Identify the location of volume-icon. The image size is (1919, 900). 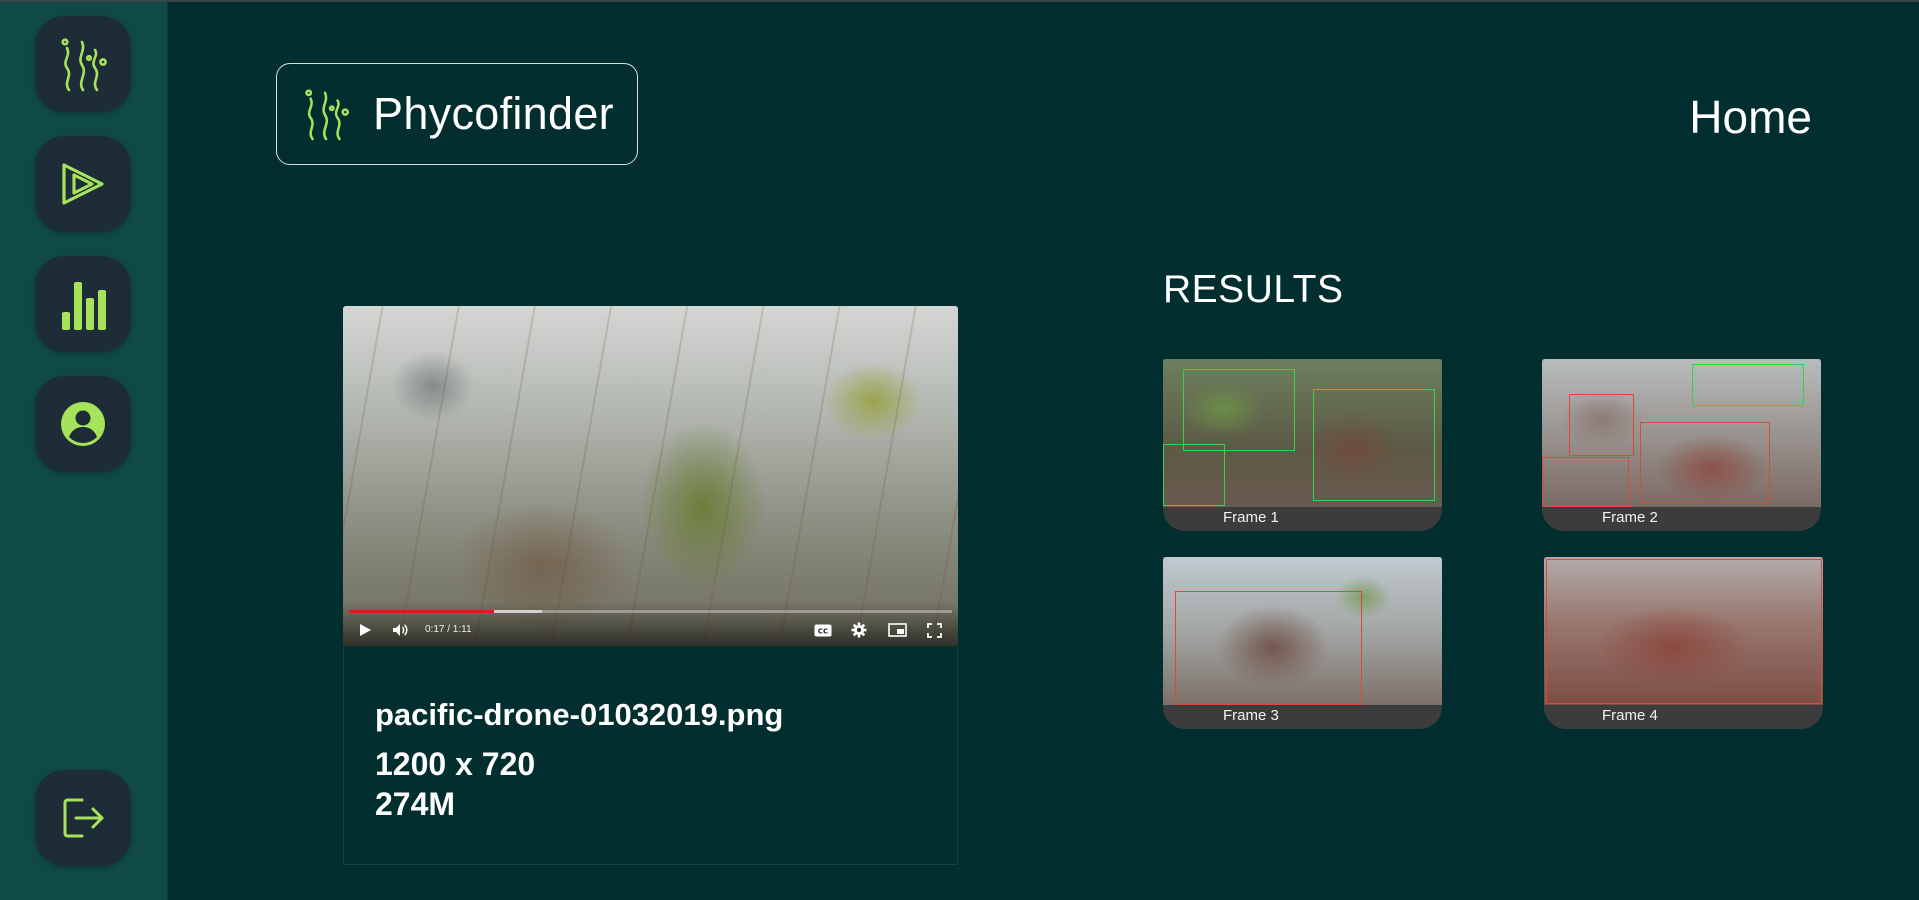
(399, 630).